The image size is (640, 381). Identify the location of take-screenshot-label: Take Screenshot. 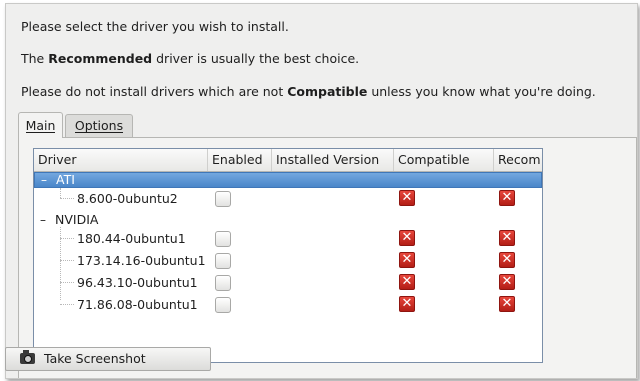
(95, 358).